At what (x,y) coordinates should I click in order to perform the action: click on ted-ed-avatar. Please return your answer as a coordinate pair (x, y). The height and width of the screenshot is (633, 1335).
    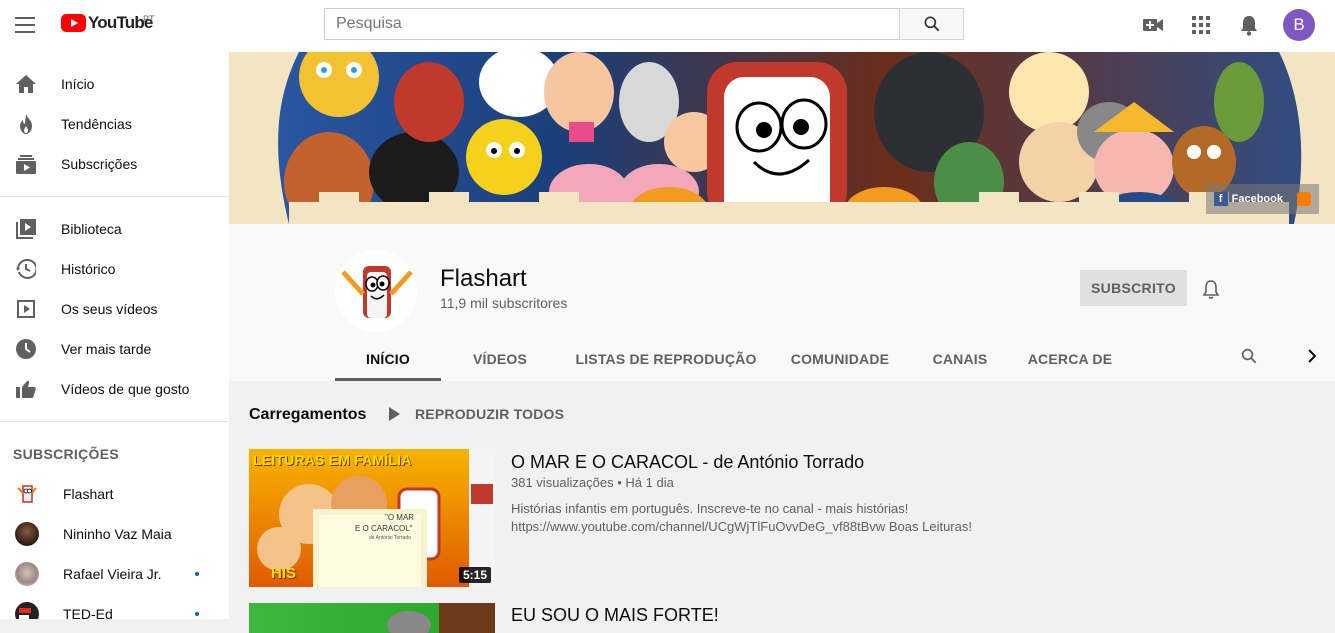
    Looking at the image, I should click on (27, 610).